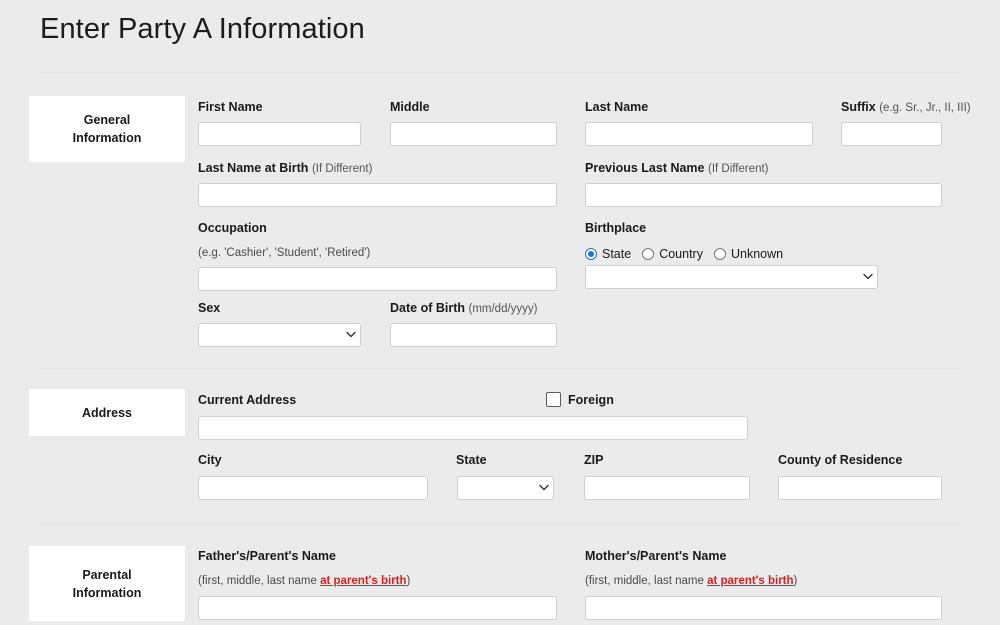 Image resolution: width=1000 pixels, height=625 pixels. I want to click on birthplace-select-wrap, so click(731, 277).